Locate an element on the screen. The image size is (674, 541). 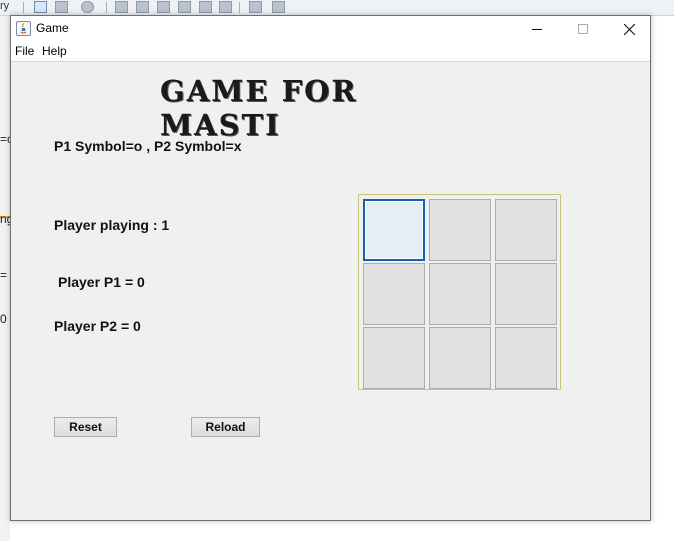
player-playing-label: Player playing : 1 is located at coordinates (112, 225).